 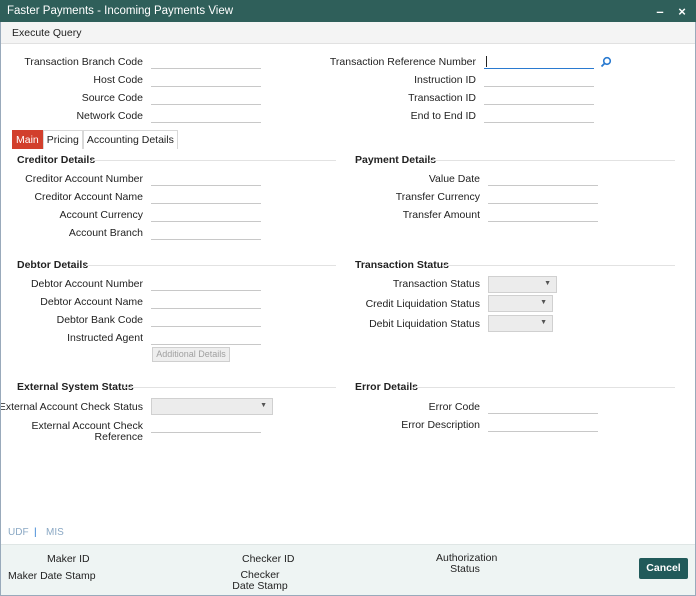 What do you see at coordinates (71, 407) in the screenshot?
I see `external-account-check-status-label: External Account Check Status` at bounding box center [71, 407].